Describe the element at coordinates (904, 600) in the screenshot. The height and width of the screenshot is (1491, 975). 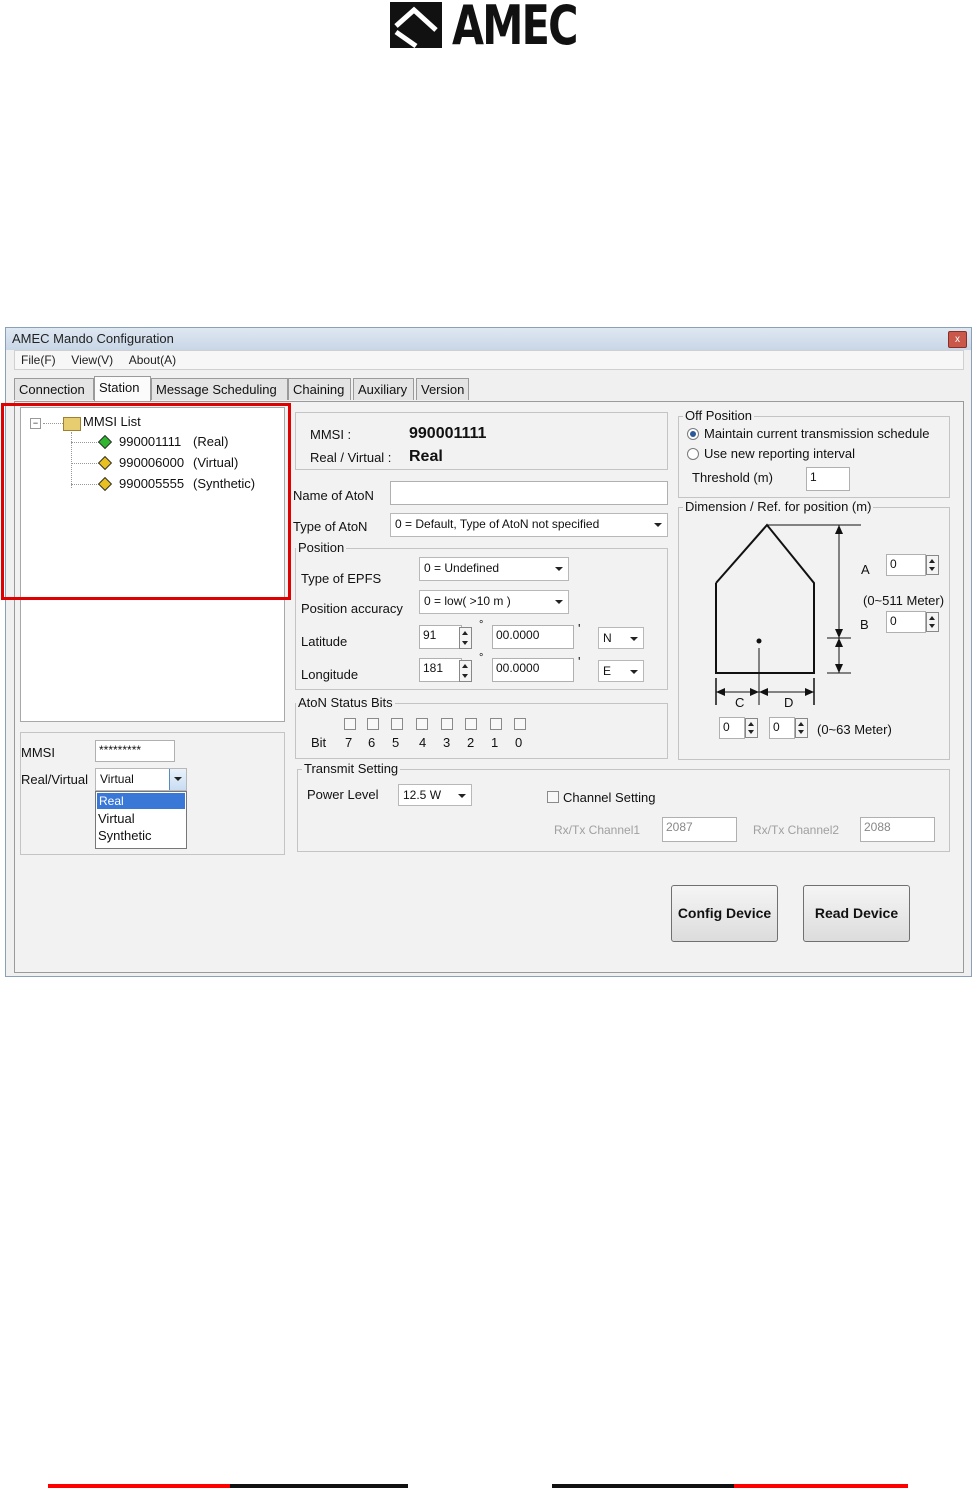
I see `dim-range-511: (0~511 Meter)` at that location.